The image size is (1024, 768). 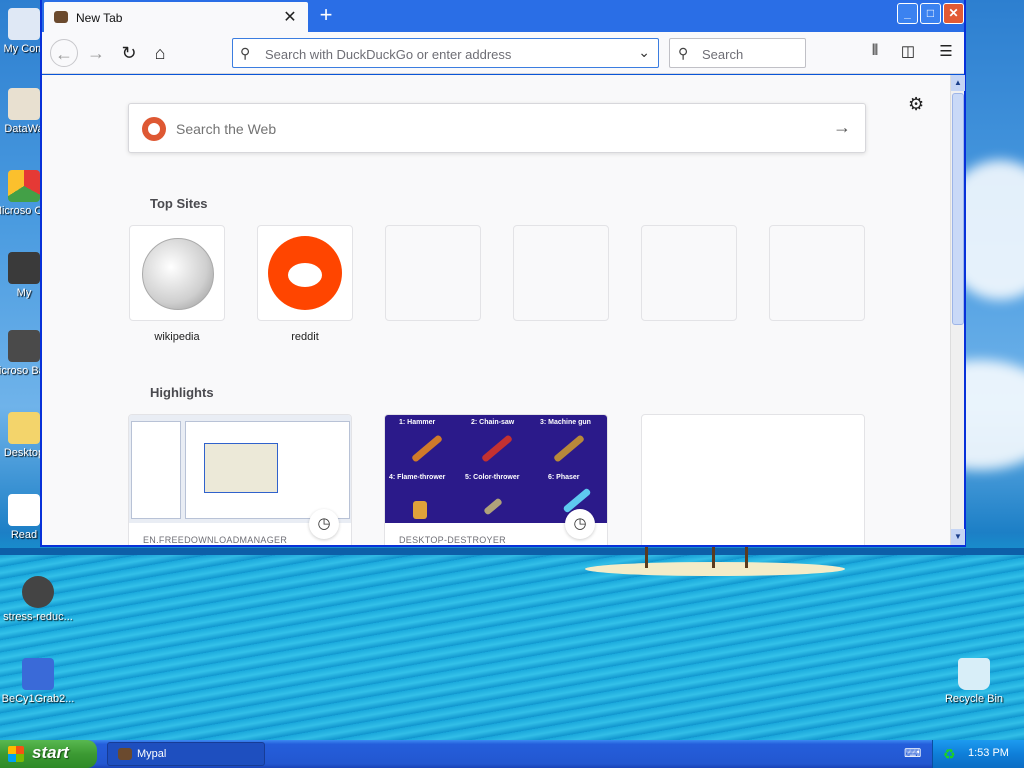 I want to click on shortcut-icon, so click(x=38, y=592).